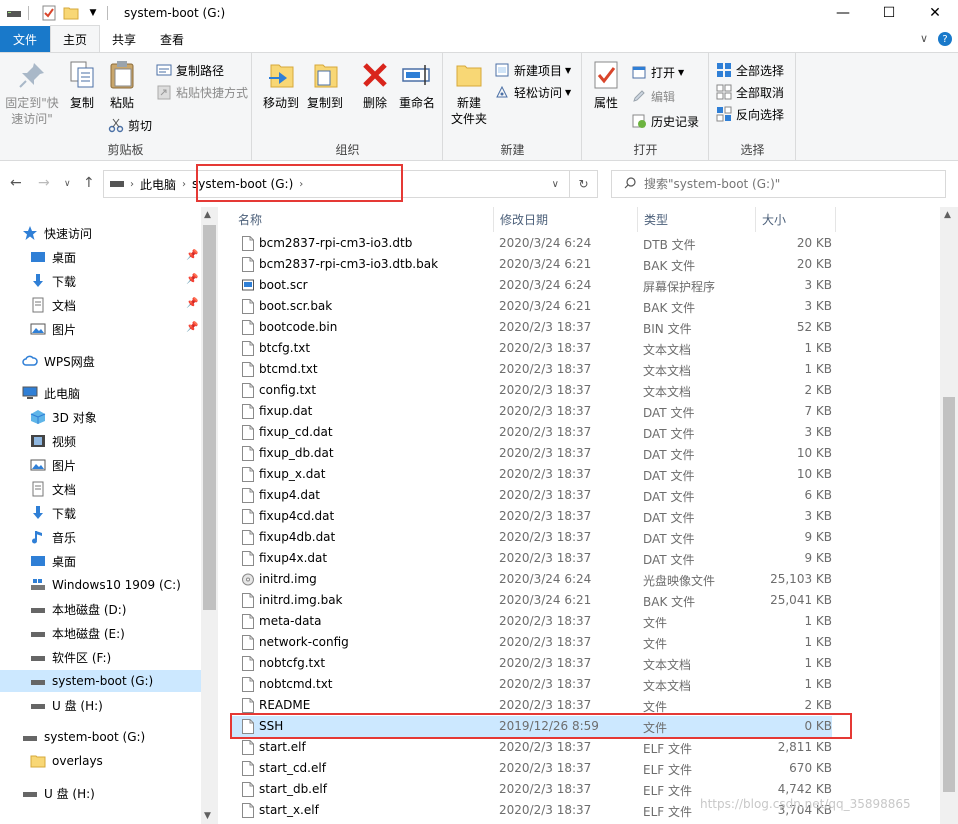 The width and height of the screenshot is (958, 824). I want to click on nav-videos: 视频, so click(53, 441).